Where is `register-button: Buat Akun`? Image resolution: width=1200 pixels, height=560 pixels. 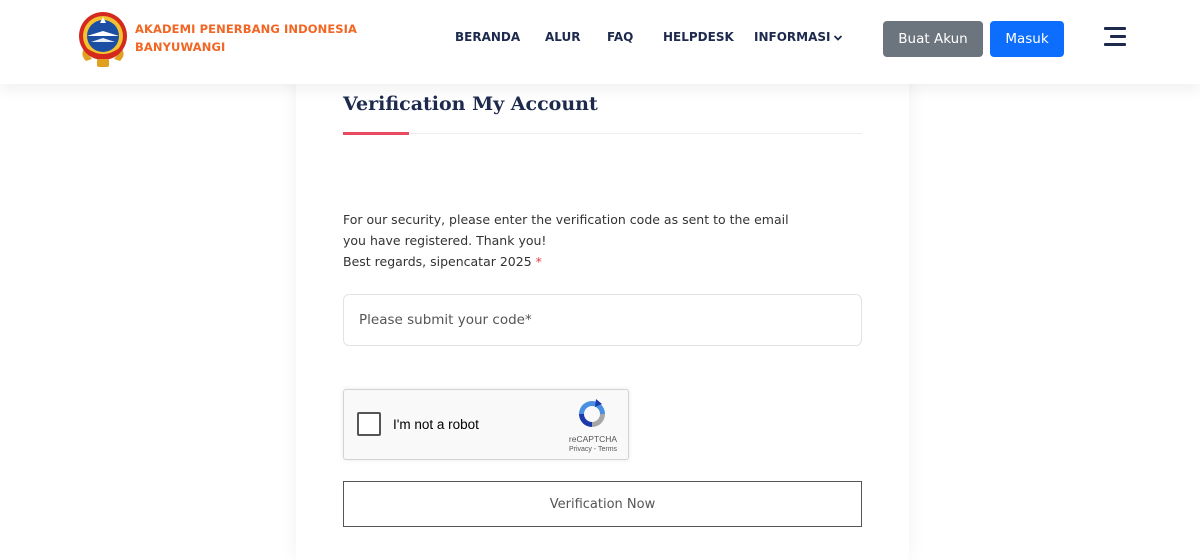 register-button: Buat Akun is located at coordinates (933, 39).